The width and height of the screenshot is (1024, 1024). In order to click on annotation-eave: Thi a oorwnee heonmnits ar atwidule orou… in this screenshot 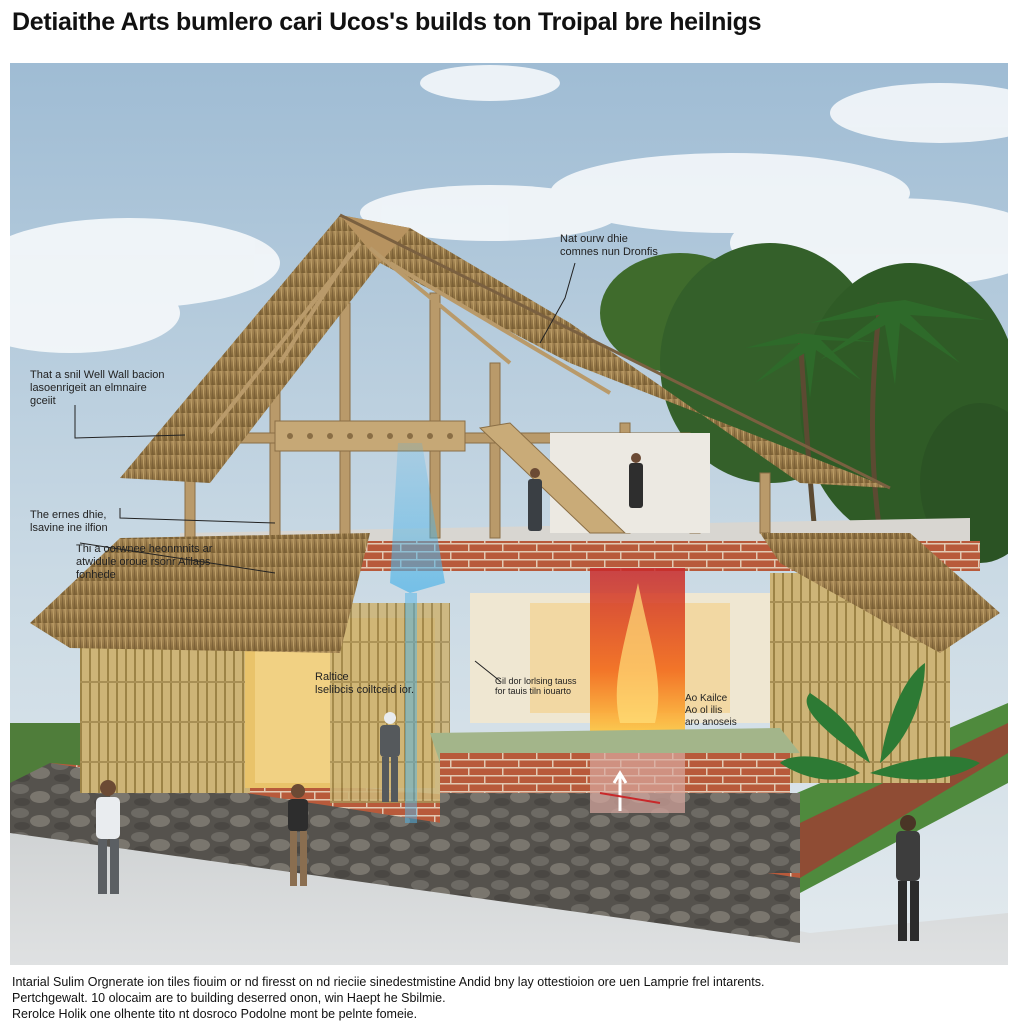, I will do `click(144, 562)`.